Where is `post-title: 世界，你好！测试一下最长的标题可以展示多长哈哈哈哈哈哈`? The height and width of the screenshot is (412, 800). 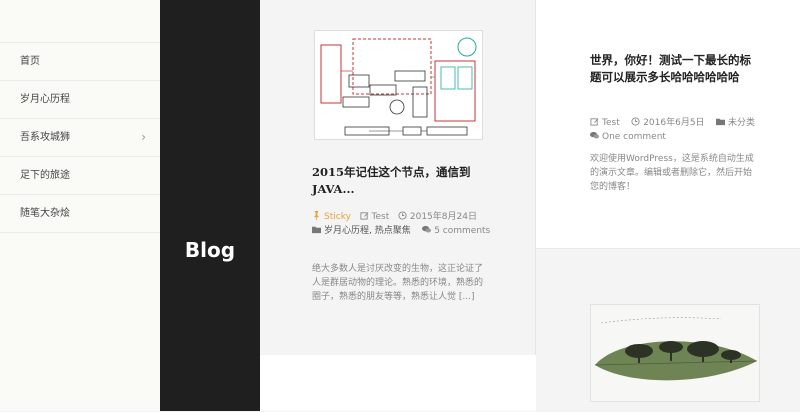 post-title: 世界，你好！测试一下最长的标题可以展示多长哈哈哈哈哈哈 is located at coordinates (672, 69).